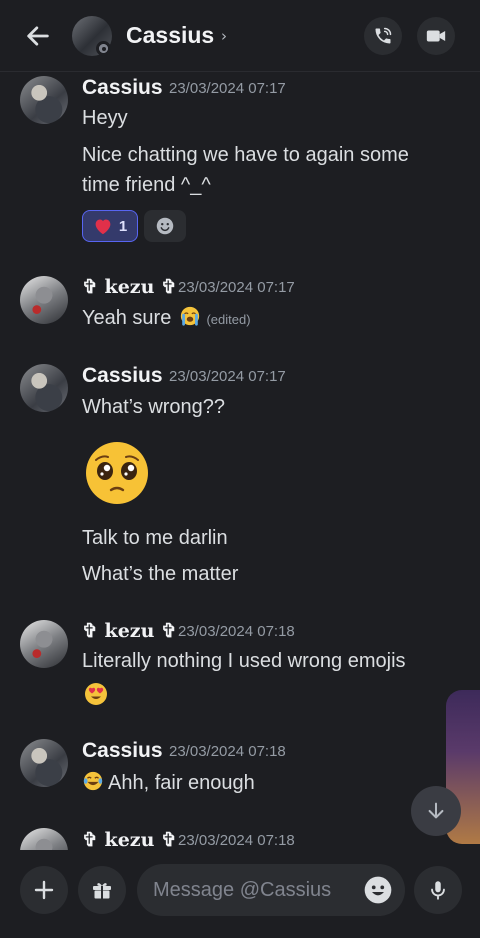 The height and width of the screenshot is (938, 480). What do you see at coordinates (127, 318) in the screenshot?
I see `message-text-content: Yeah sure` at bounding box center [127, 318].